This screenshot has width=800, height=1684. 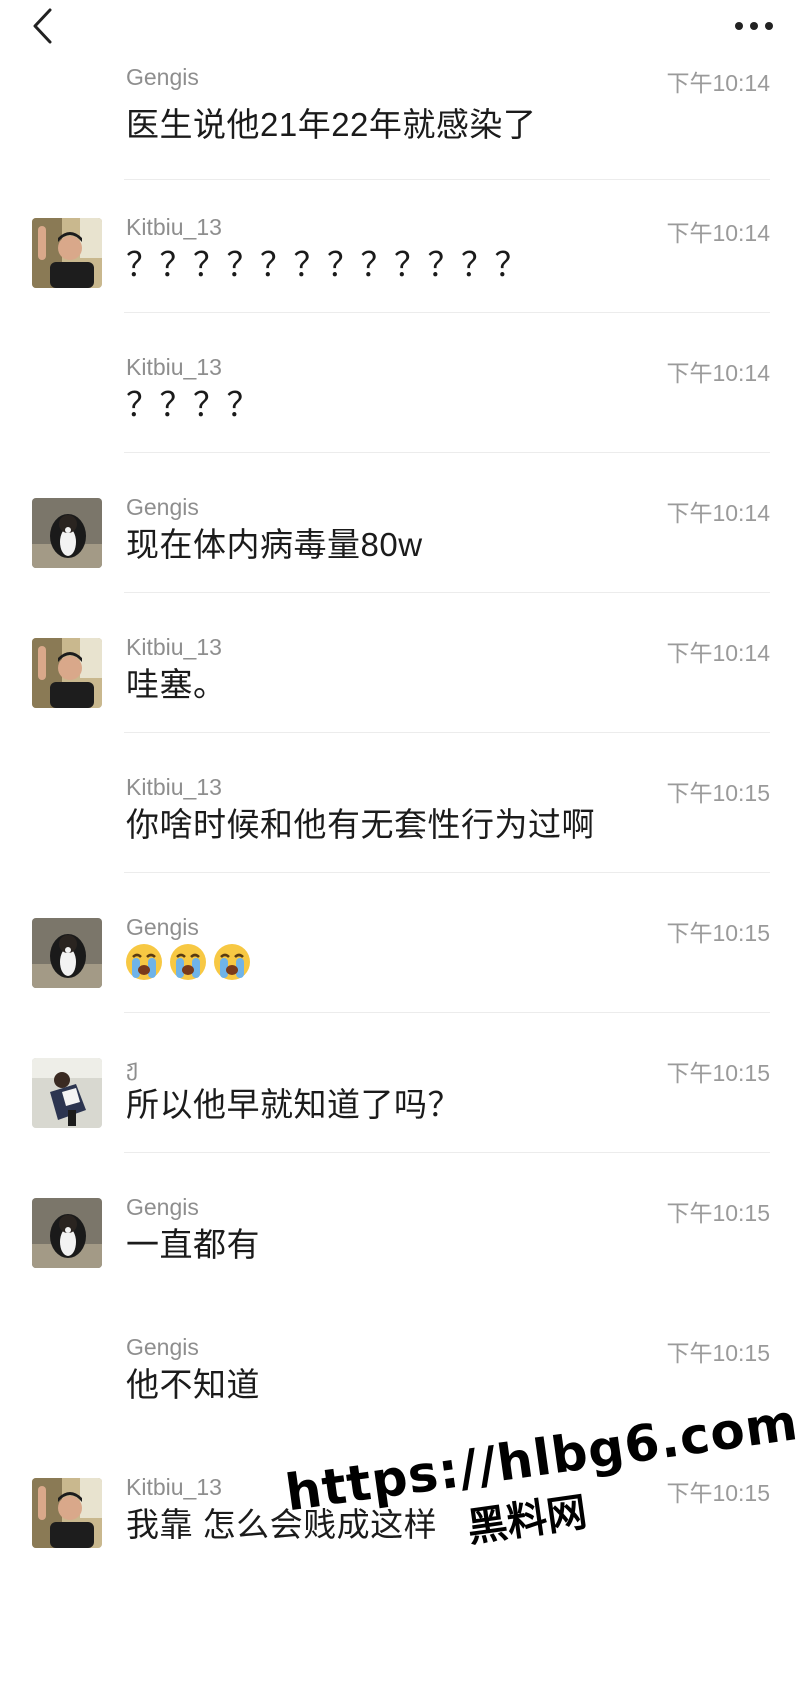 I want to click on message-item: ჟ 下午10:15 所以他早就知道了吗？, so click(x=400, y=1127).